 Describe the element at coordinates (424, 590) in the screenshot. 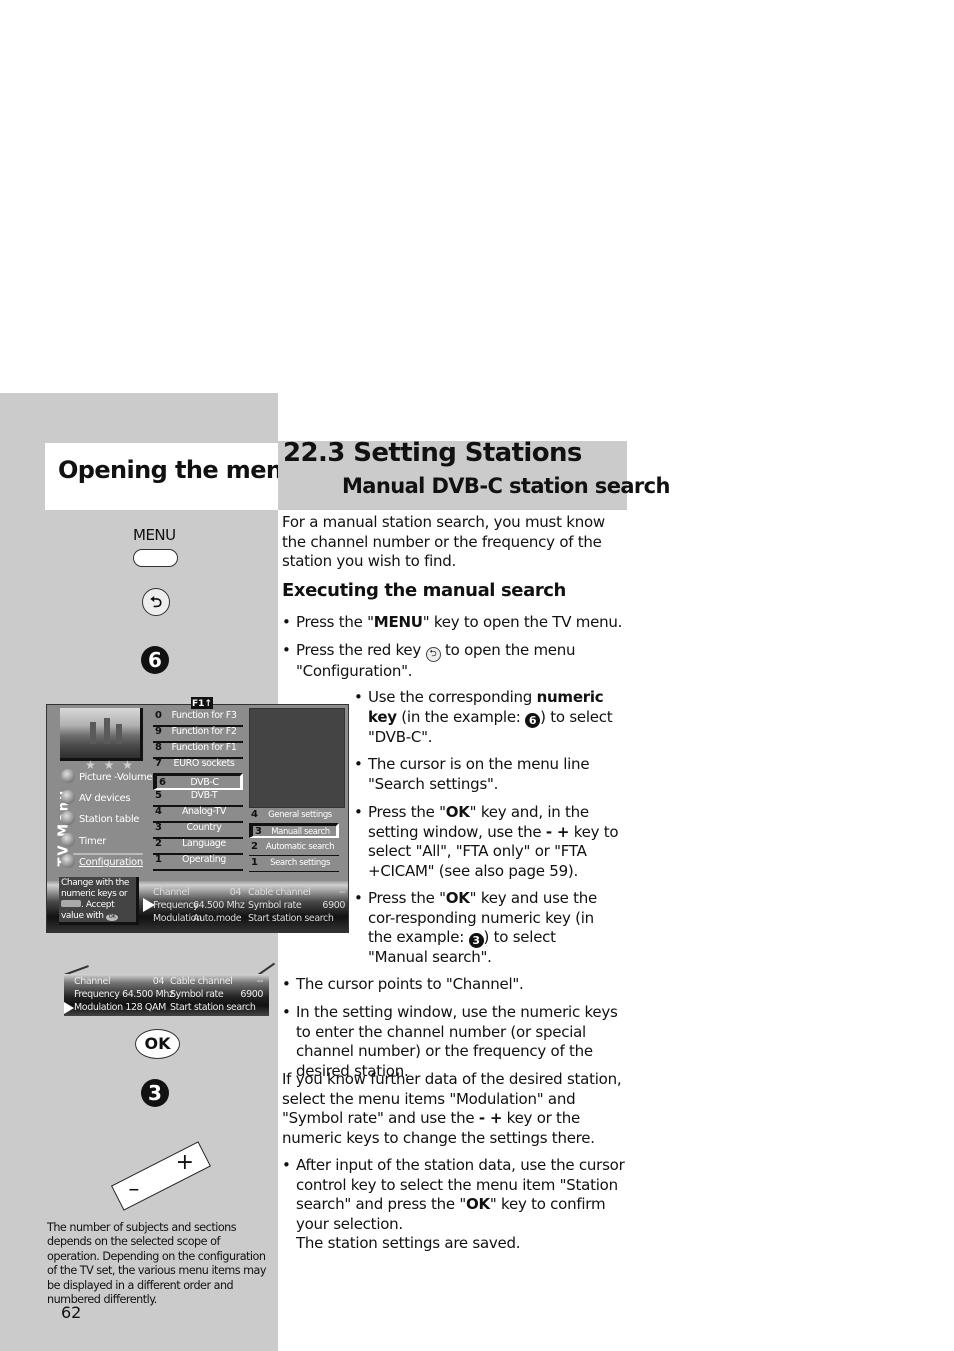

I see `section-heading: Executing the manual search` at that location.